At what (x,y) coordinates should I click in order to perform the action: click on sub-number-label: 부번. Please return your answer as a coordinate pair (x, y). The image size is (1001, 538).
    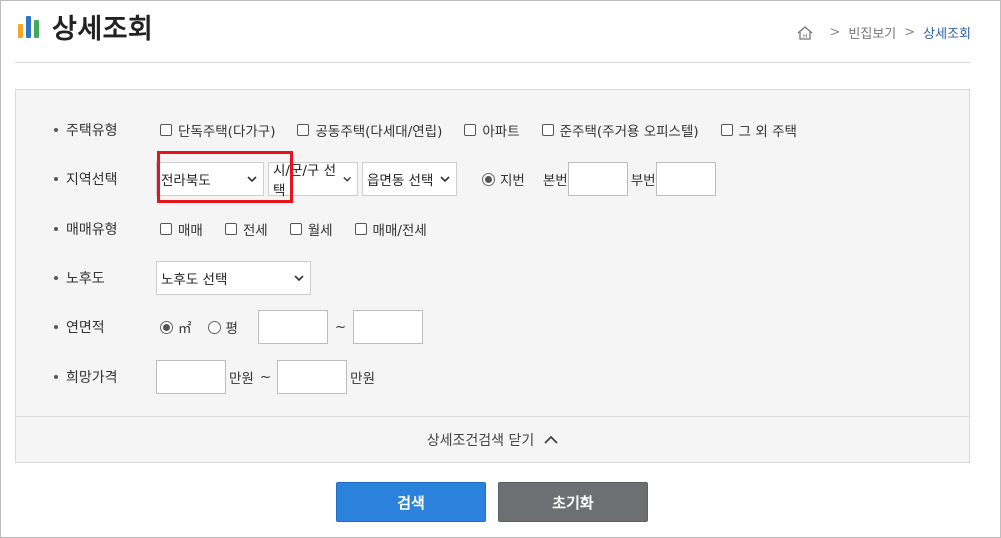
    Looking at the image, I should click on (643, 181).